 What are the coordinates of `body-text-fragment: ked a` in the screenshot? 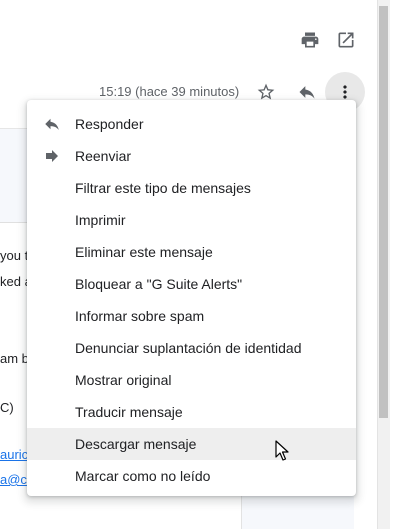 It's located at (14, 281).